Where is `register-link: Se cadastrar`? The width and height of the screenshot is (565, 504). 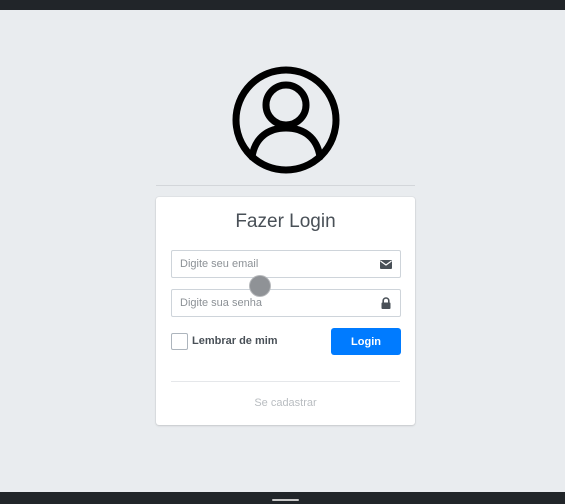 register-link: Se cadastrar is located at coordinates (285, 403).